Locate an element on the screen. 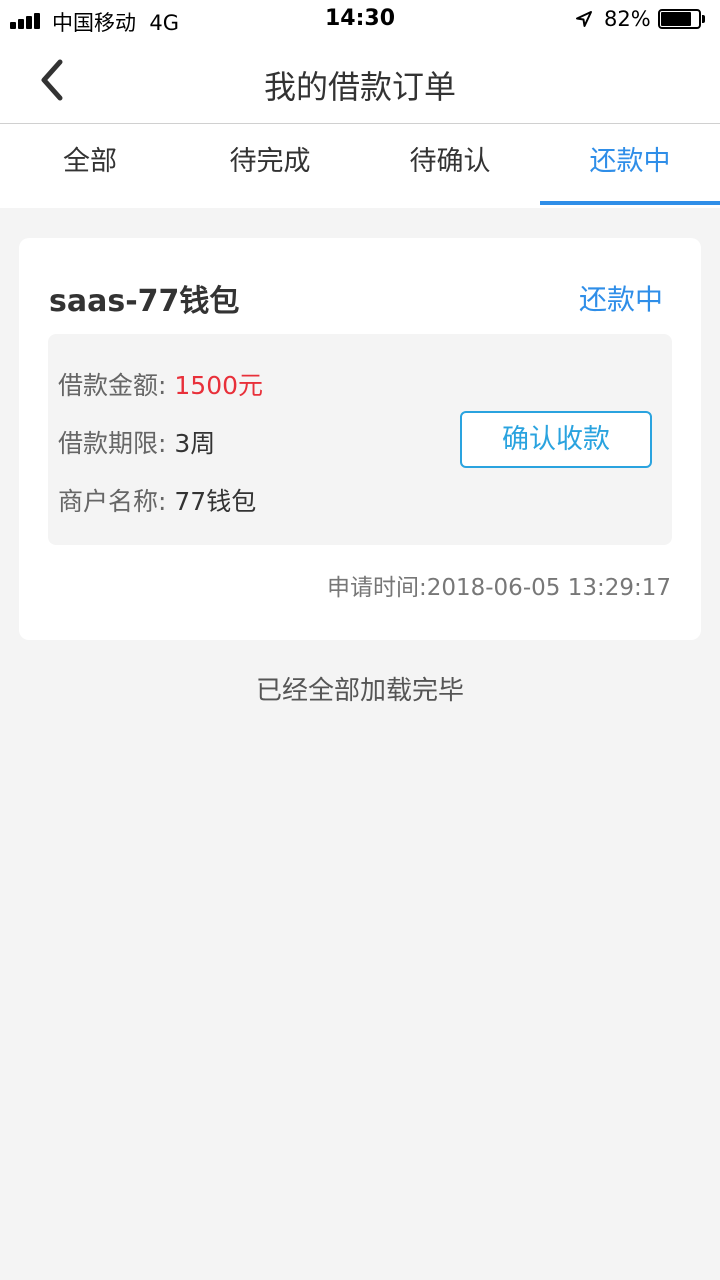 This screenshot has height=1280, width=720. merchant-name-value: 77钱包 is located at coordinates (215, 501).